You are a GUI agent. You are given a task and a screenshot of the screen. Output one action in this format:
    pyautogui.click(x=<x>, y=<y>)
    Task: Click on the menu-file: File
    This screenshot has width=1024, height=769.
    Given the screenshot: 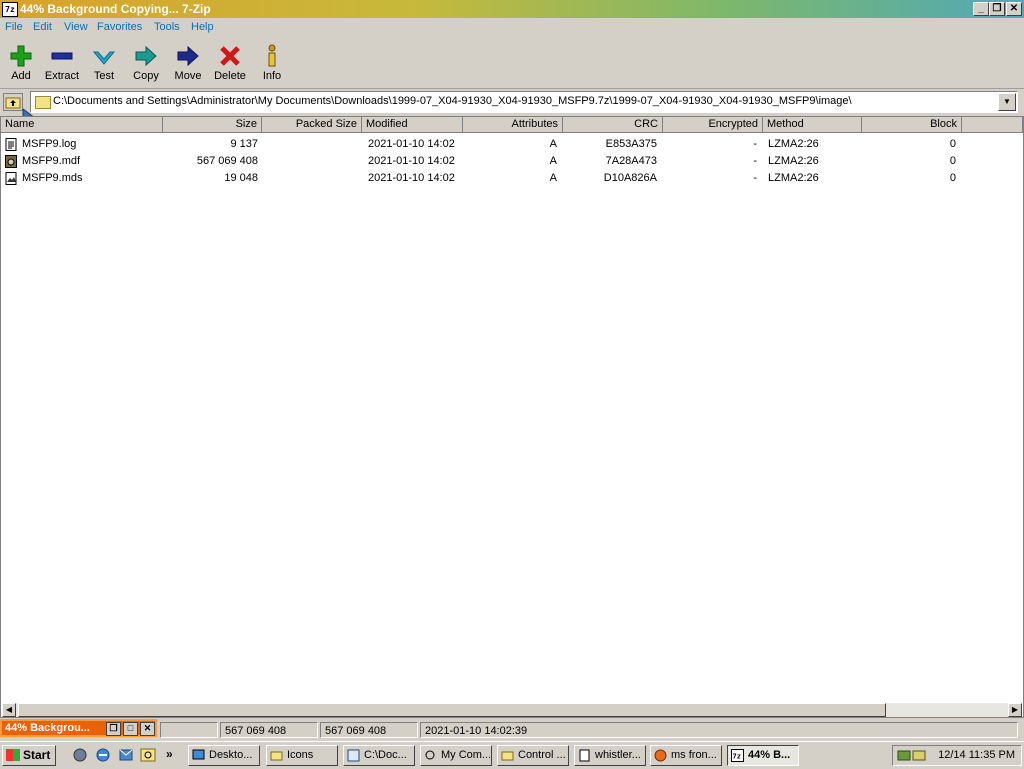 What is the action you would take?
    pyautogui.click(x=14, y=27)
    